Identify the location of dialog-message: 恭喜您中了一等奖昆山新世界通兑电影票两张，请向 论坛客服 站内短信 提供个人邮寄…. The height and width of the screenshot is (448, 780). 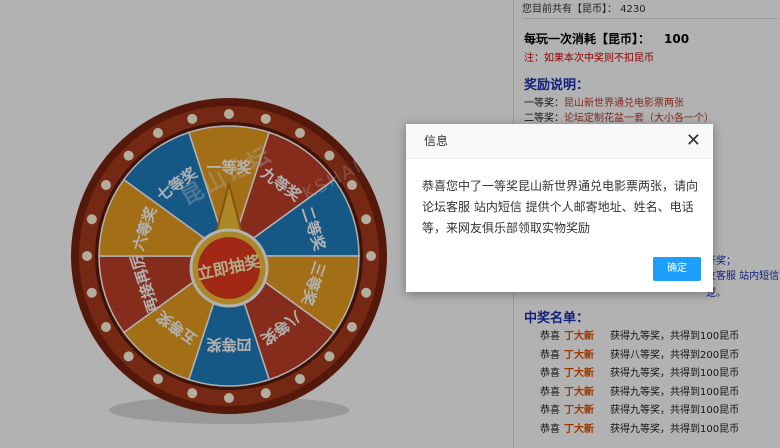
(560, 207).